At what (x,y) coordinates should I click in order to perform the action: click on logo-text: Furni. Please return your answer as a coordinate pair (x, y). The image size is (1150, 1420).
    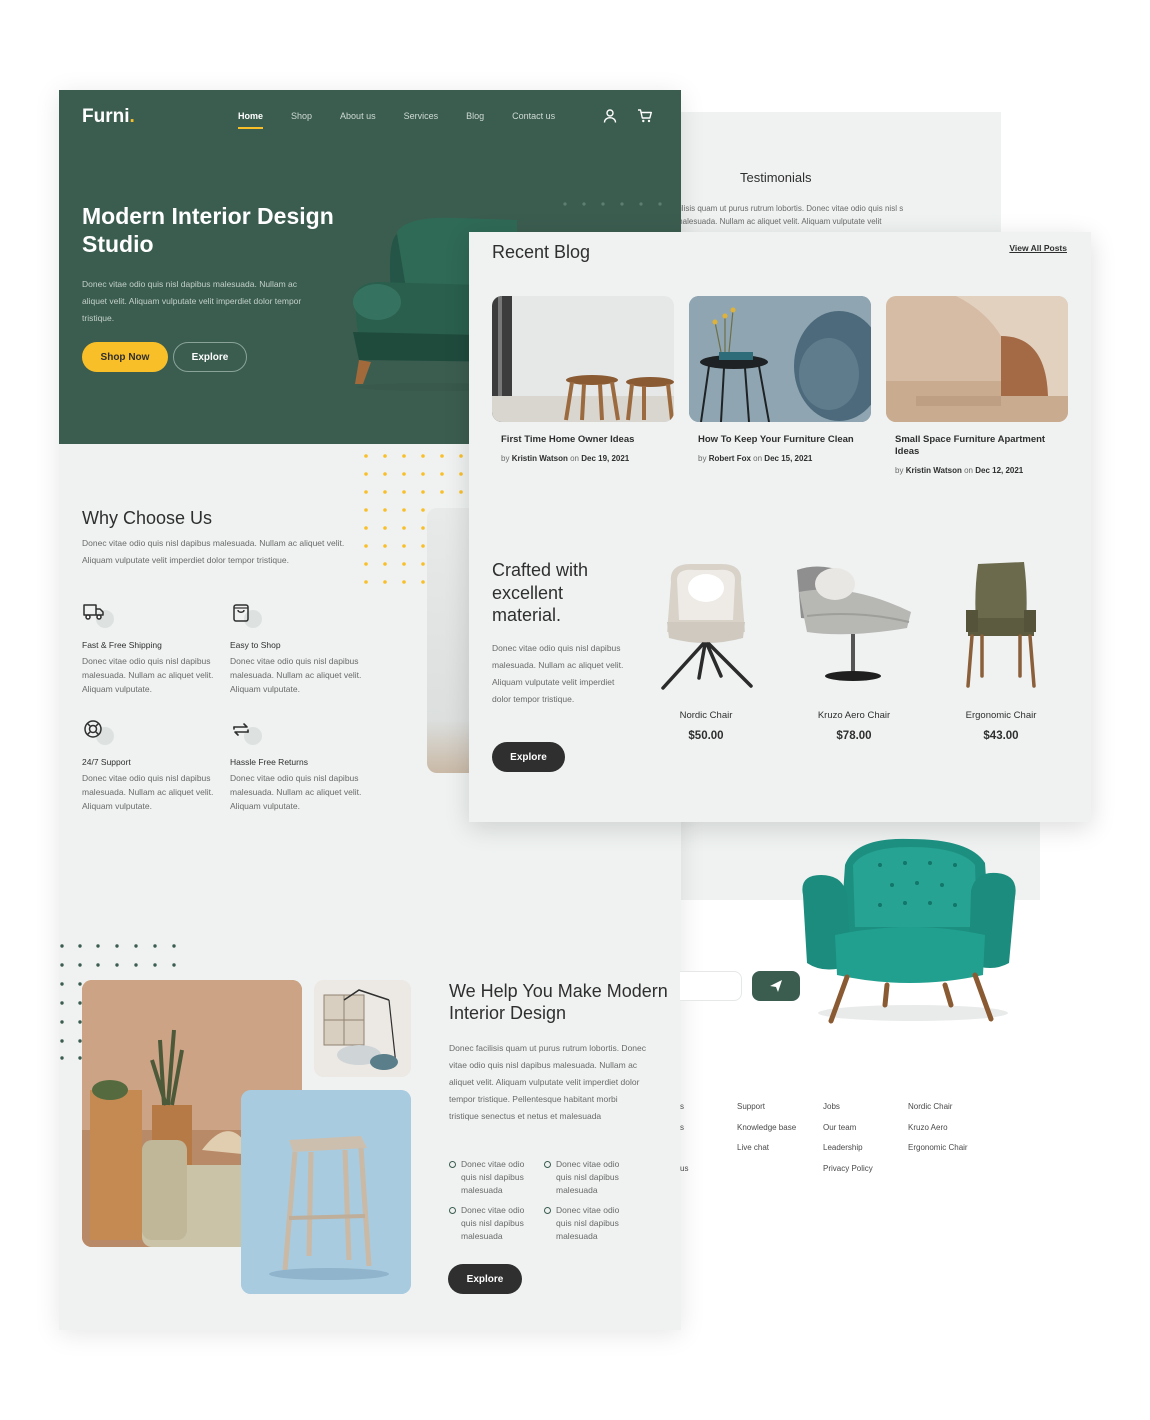
    Looking at the image, I should click on (106, 116).